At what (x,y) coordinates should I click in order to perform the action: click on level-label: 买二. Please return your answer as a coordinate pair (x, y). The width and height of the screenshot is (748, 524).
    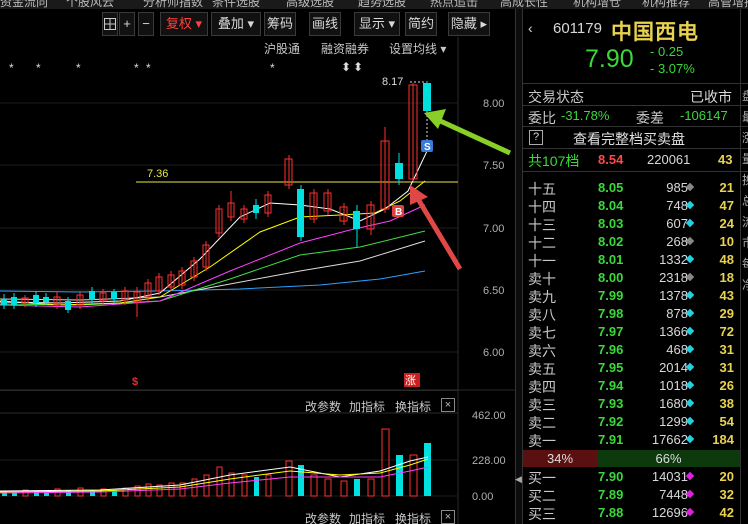
    Looking at the image, I should click on (542, 496).